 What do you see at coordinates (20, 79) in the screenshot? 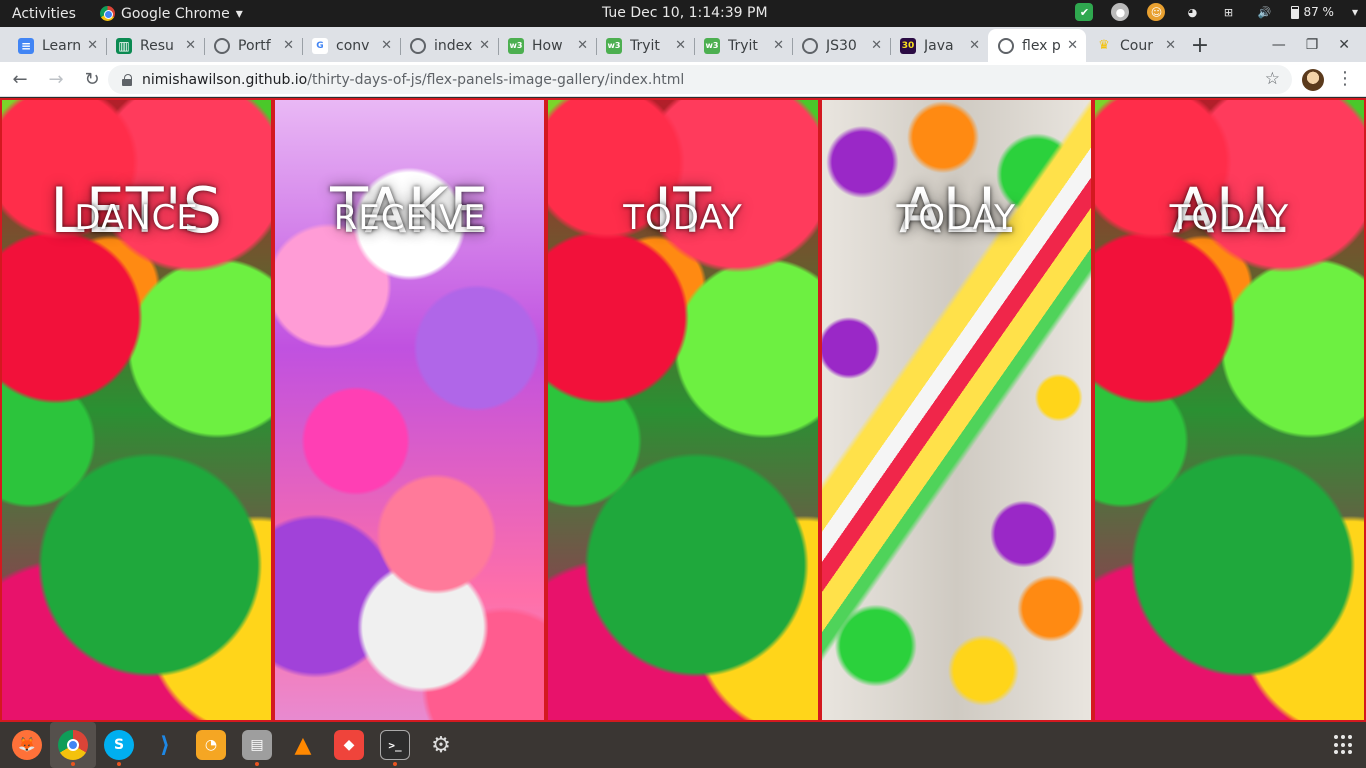
I see `back-button: ←` at bounding box center [20, 79].